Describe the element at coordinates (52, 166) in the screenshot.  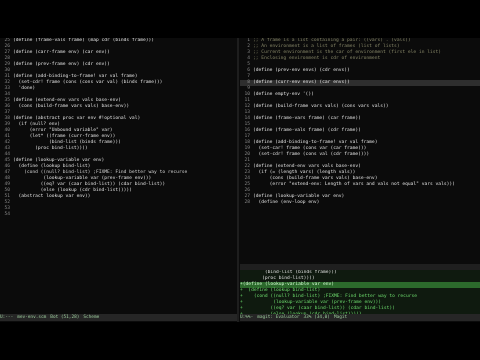
I see `code-text: (define (lookup bind-list)` at that location.